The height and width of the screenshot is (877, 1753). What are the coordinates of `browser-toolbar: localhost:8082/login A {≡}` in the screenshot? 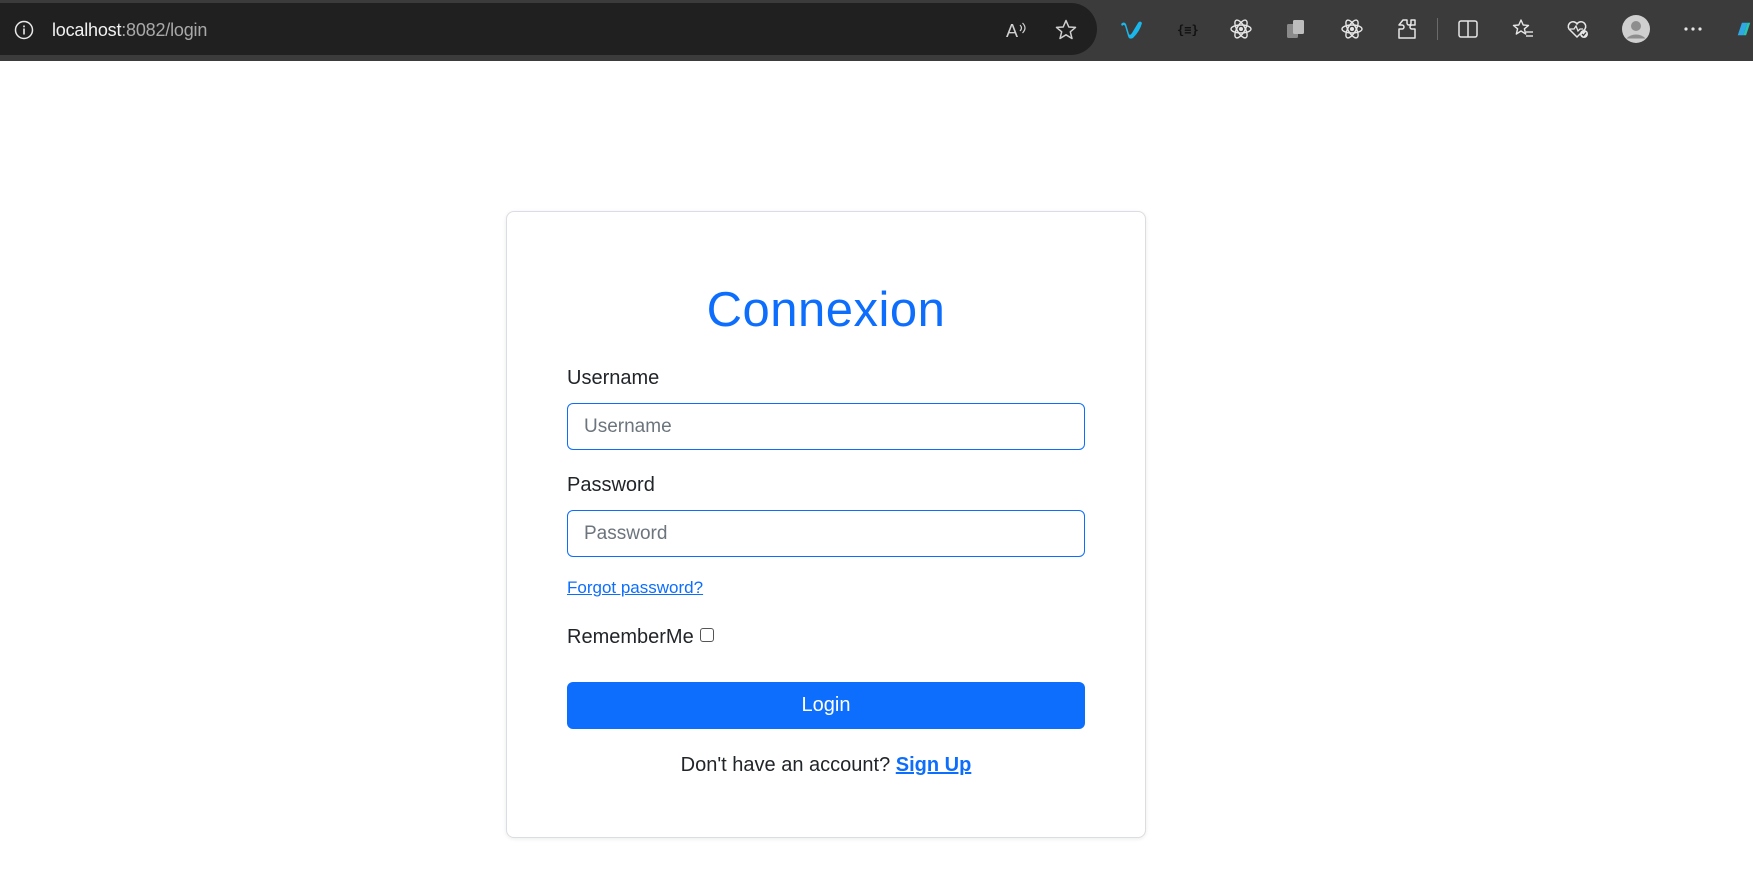 It's located at (876, 30).